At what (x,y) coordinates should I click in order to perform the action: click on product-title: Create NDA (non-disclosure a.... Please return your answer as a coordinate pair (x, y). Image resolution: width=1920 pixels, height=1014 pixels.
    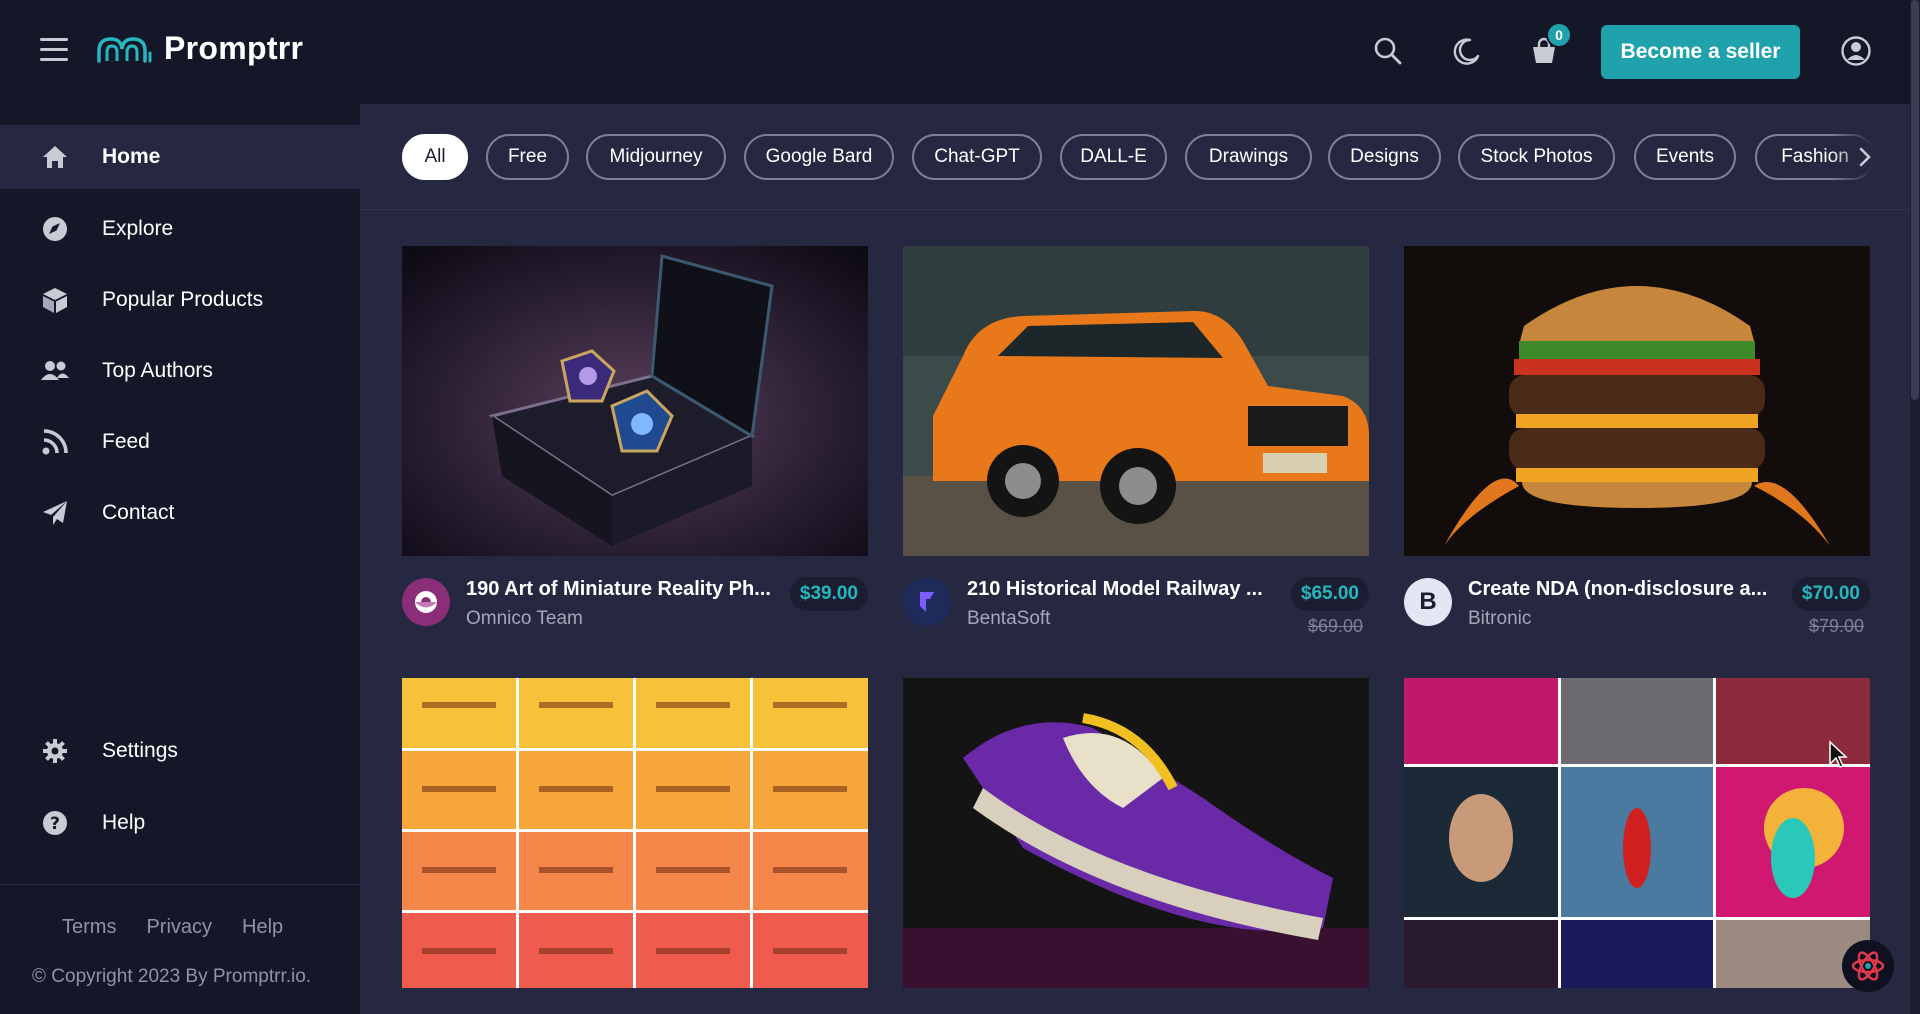
    Looking at the image, I should click on (1623, 589).